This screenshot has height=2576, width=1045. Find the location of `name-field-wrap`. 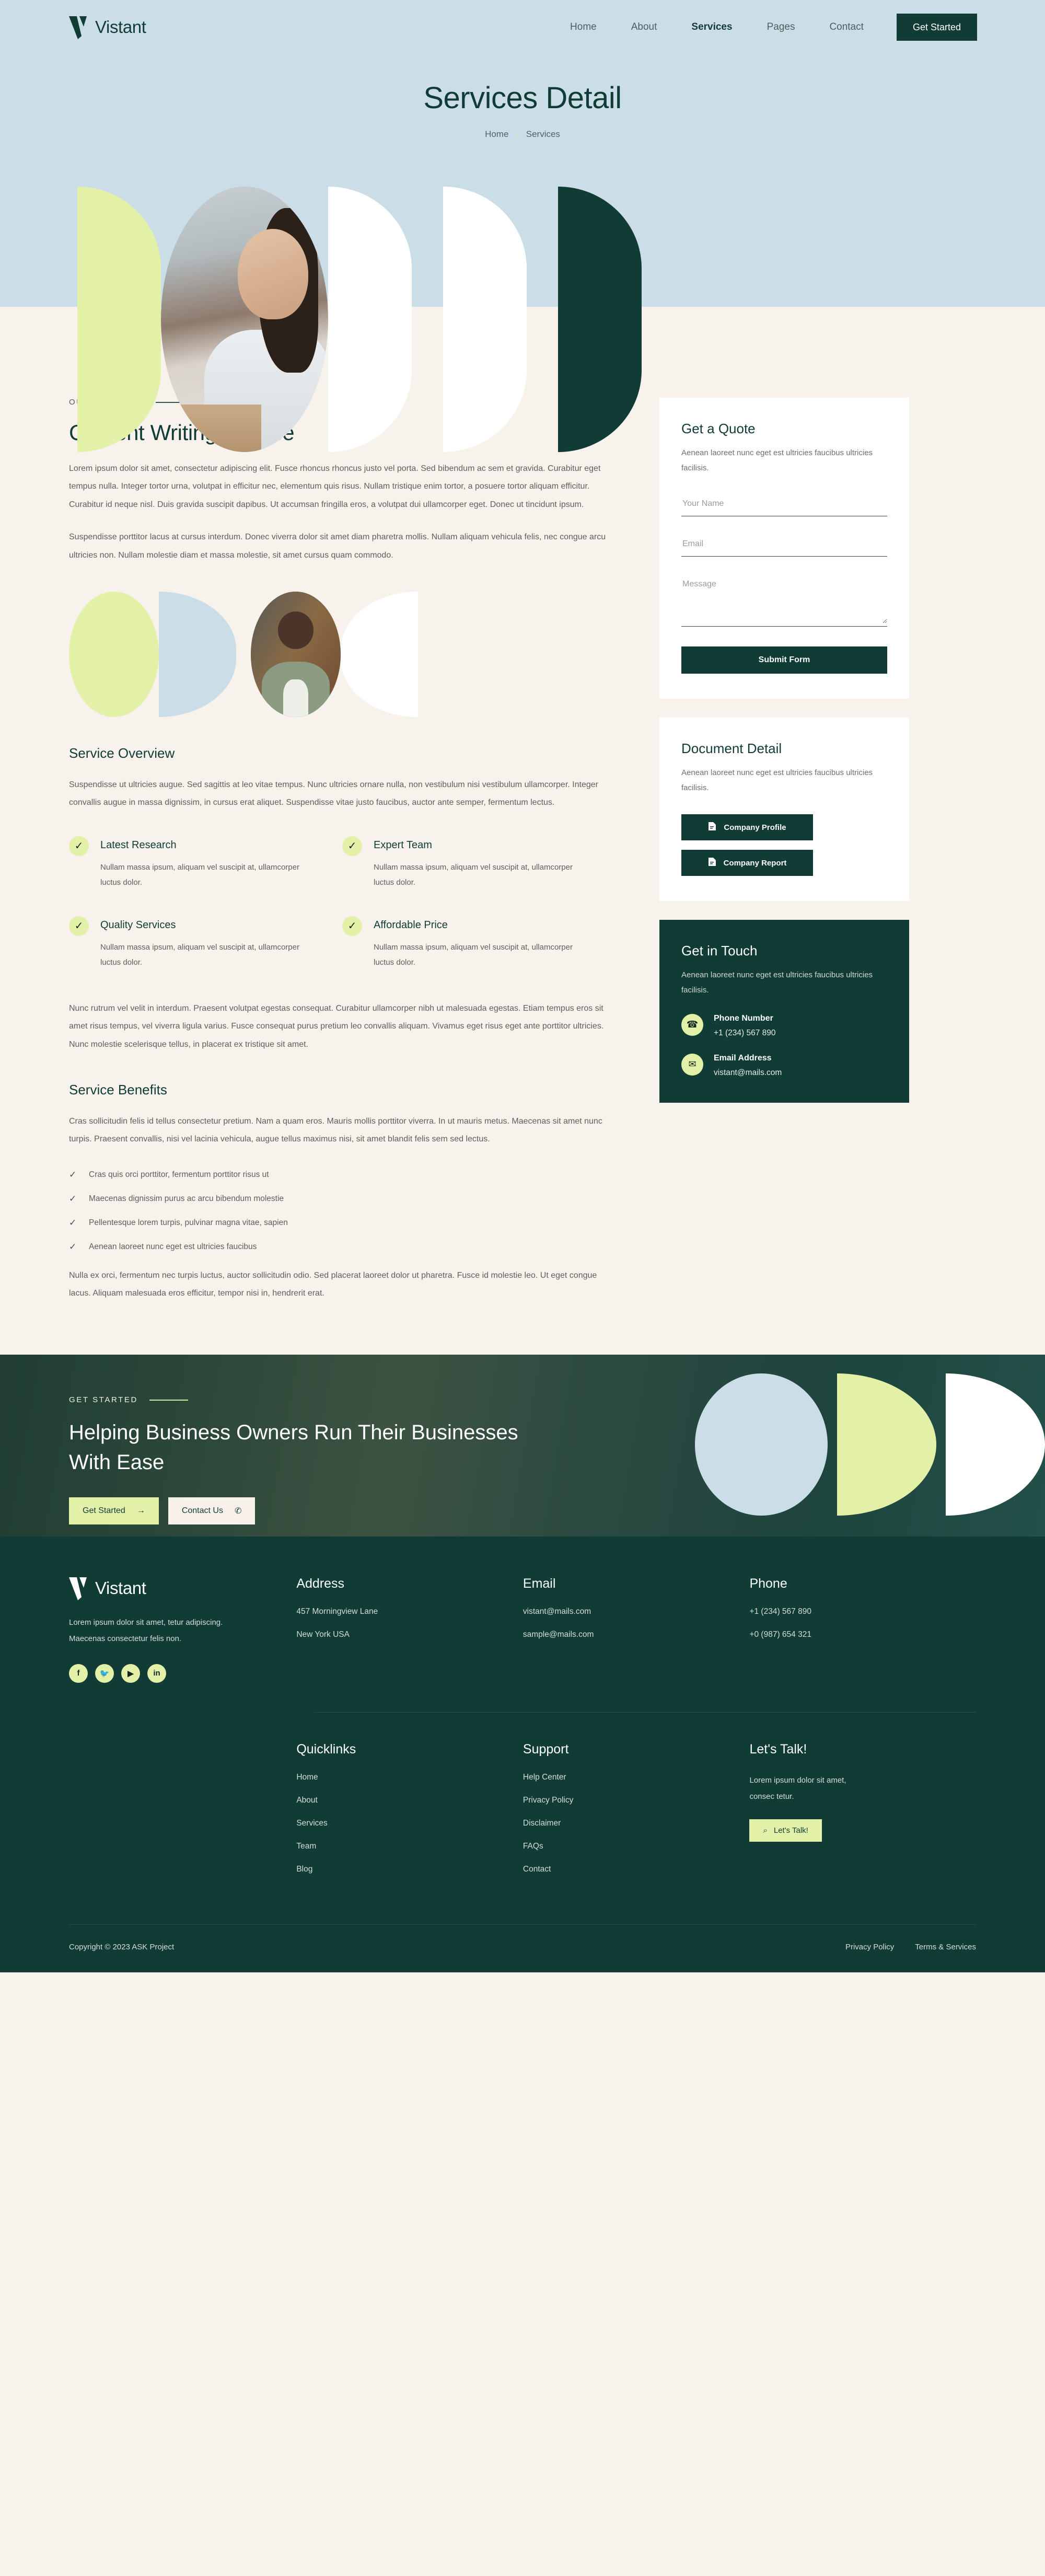

name-field-wrap is located at coordinates (784, 505).